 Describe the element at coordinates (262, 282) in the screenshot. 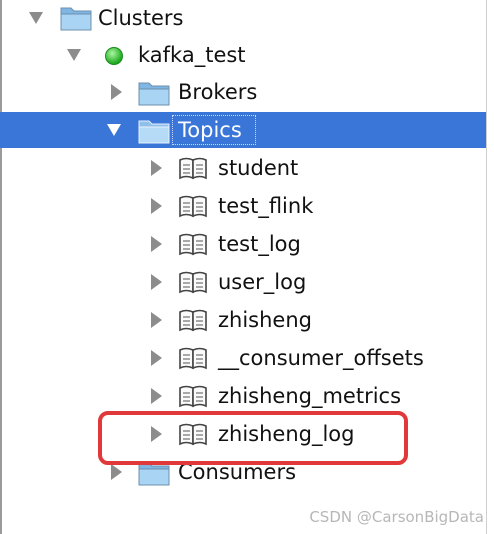

I see `node-label: user_log` at that location.